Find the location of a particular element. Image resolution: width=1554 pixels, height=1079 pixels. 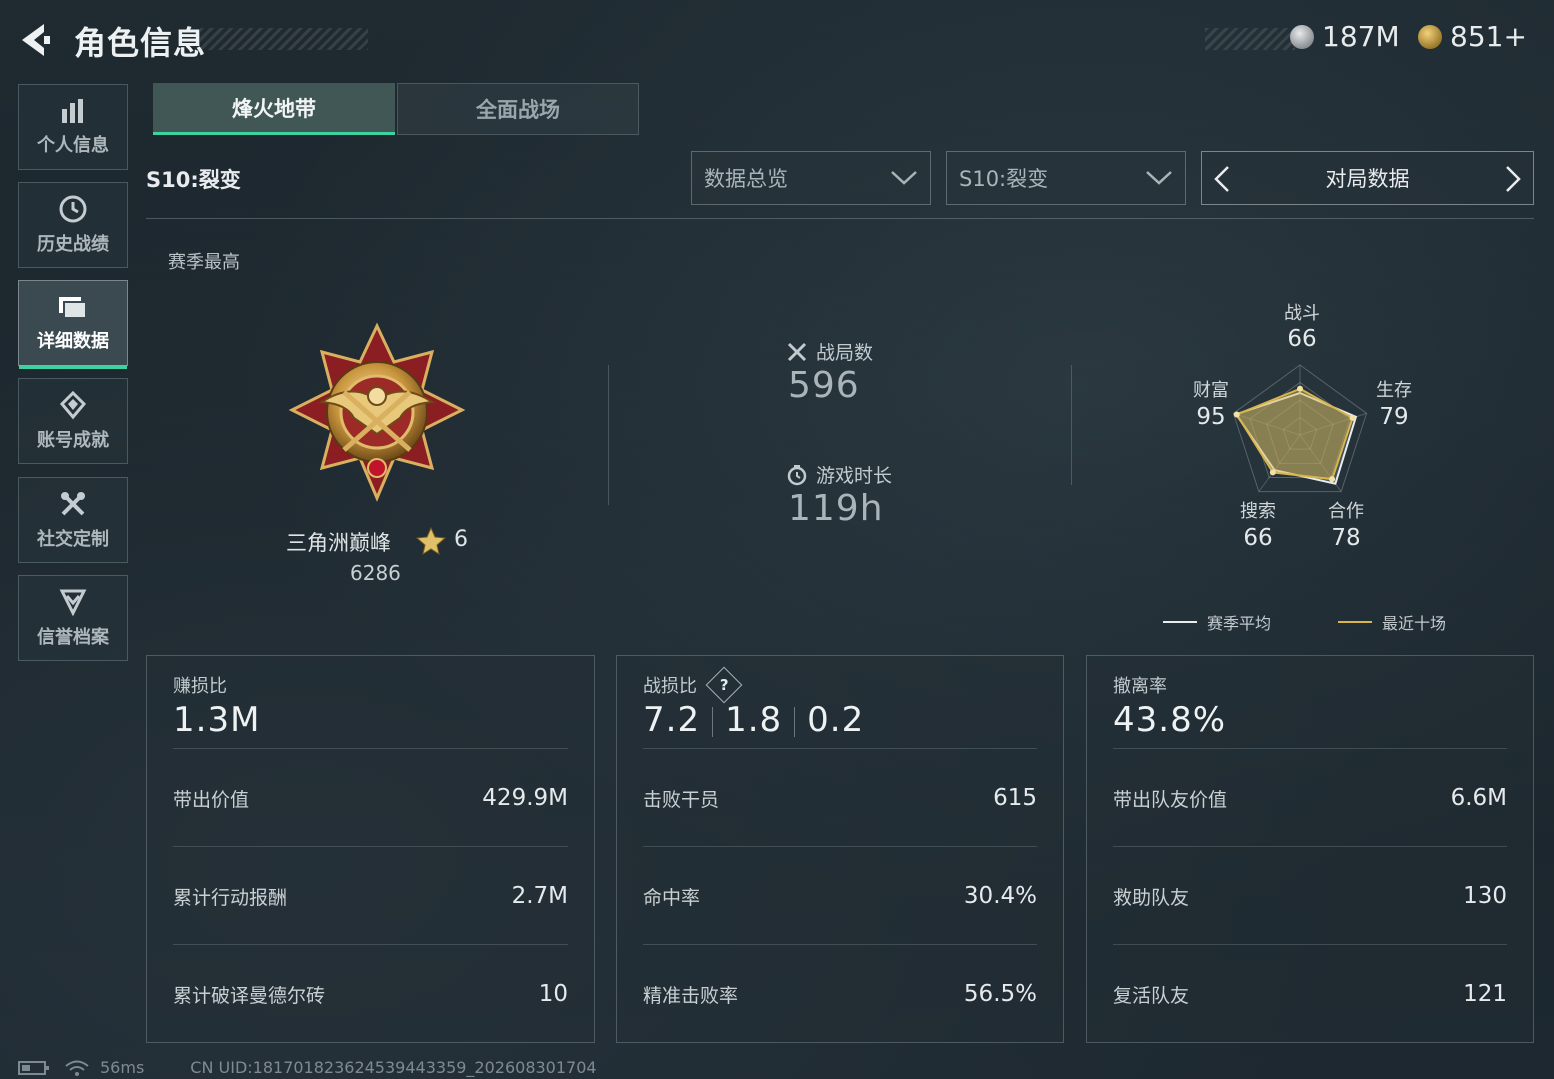

stat-row-label: 累计行动报酬 is located at coordinates (230, 897).